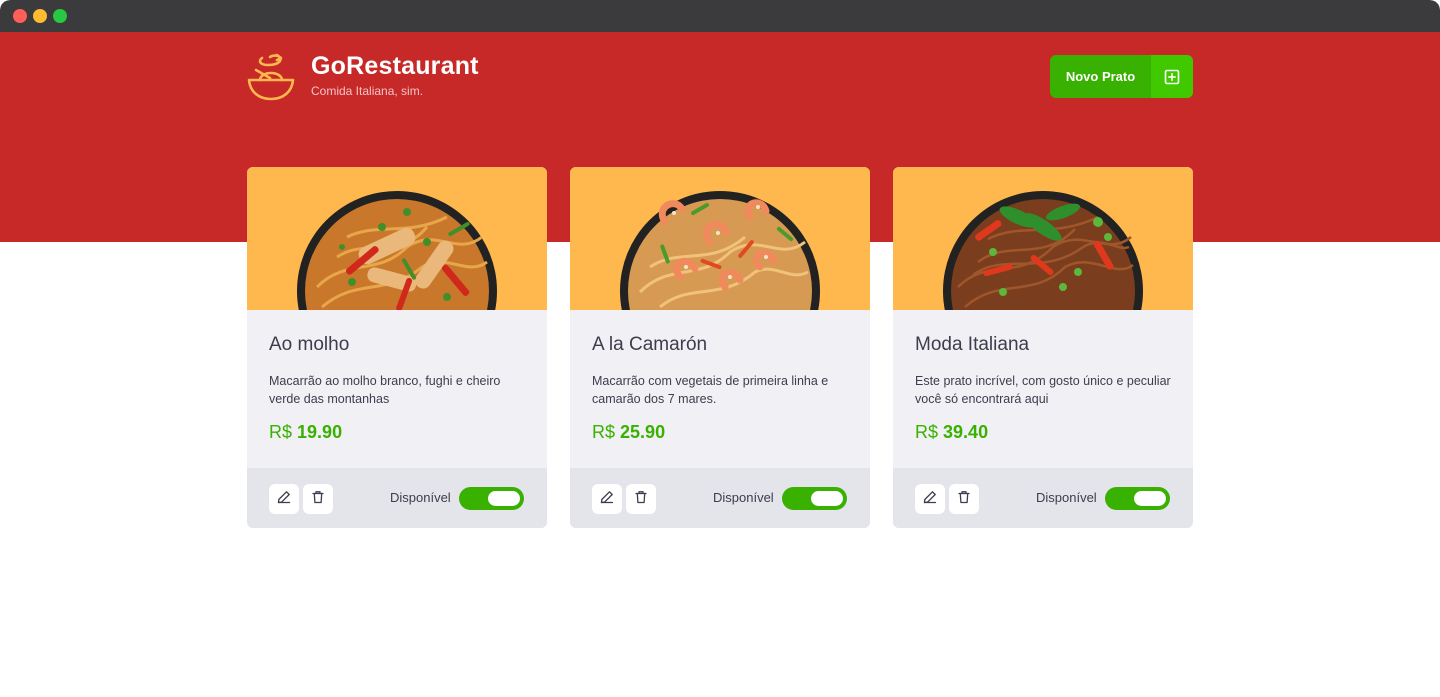 The height and width of the screenshot is (697, 1440). What do you see at coordinates (367, 91) in the screenshot?
I see `brand-subtitle: Comida Italiana, sim.` at bounding box center [367, 91].